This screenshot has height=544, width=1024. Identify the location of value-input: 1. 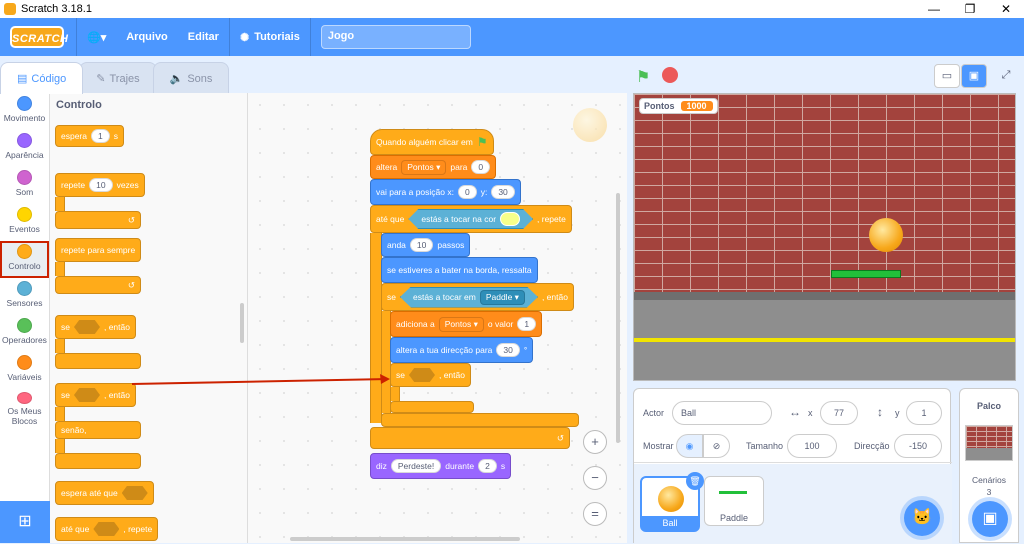
(527, 324).